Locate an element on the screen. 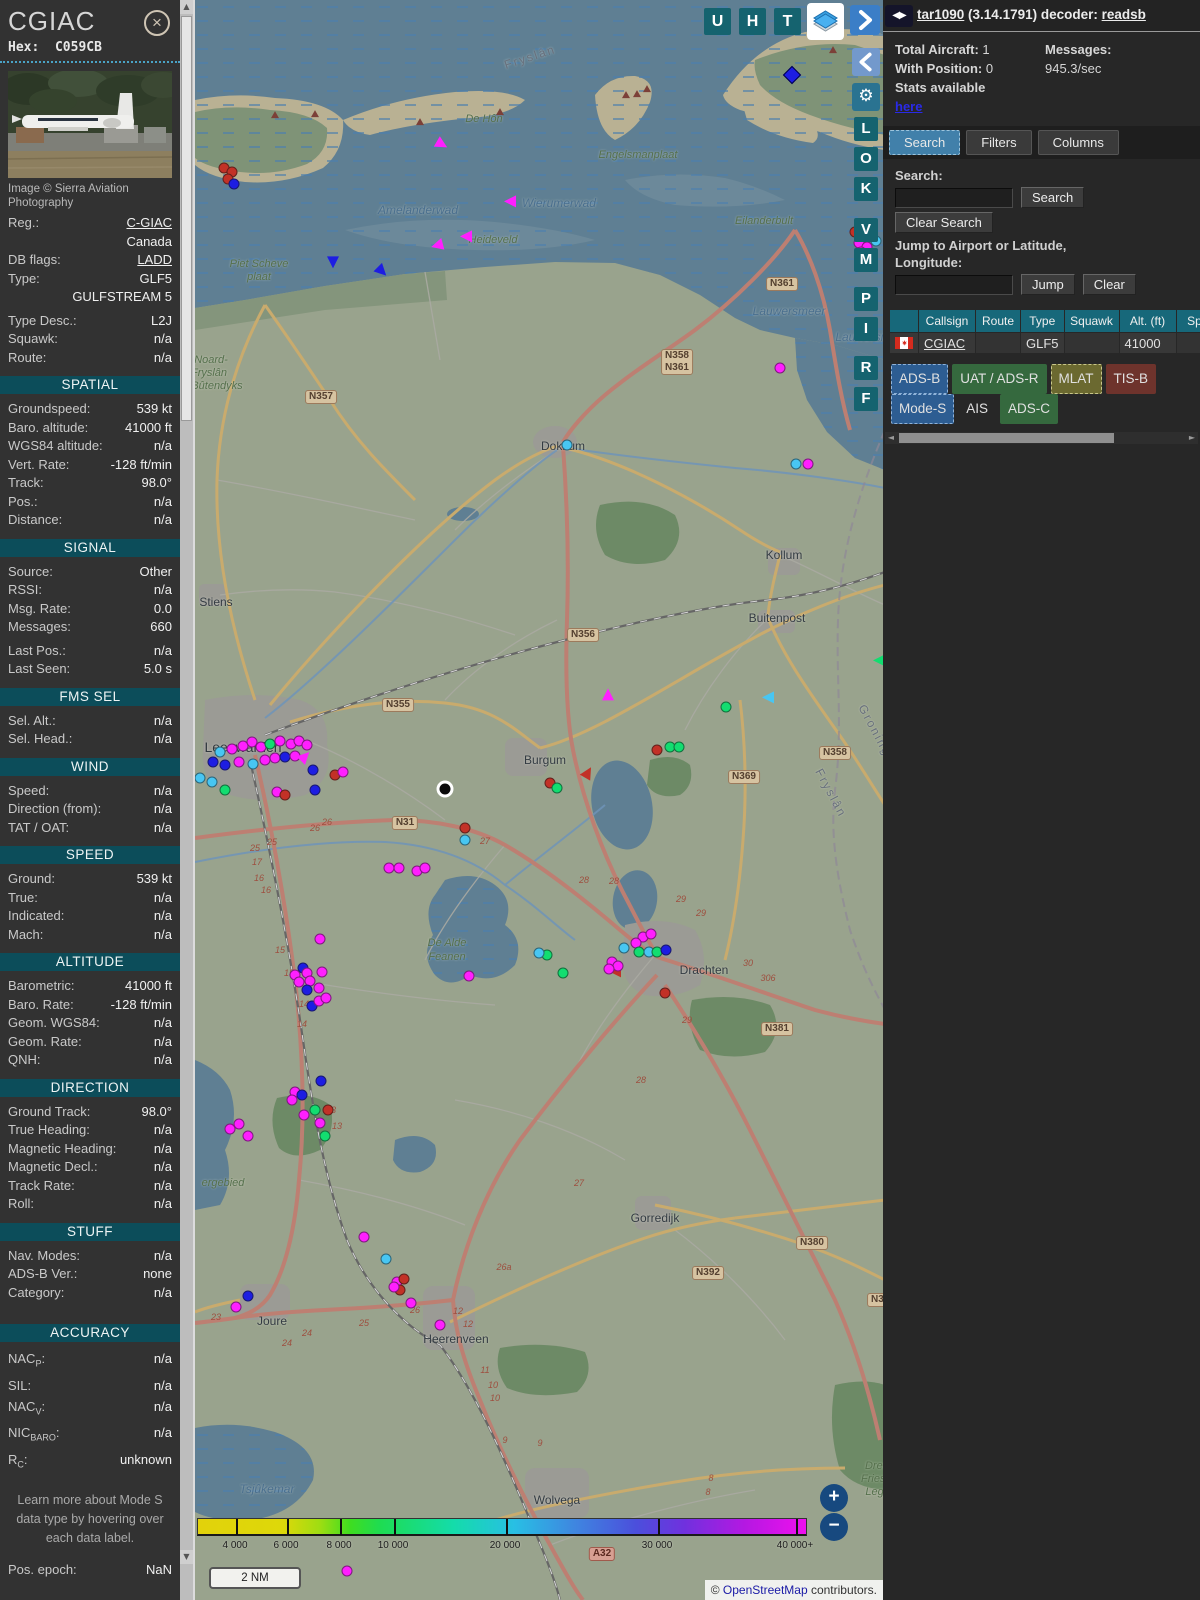  column-header: Spd. is located at coordinates (1188, 321).